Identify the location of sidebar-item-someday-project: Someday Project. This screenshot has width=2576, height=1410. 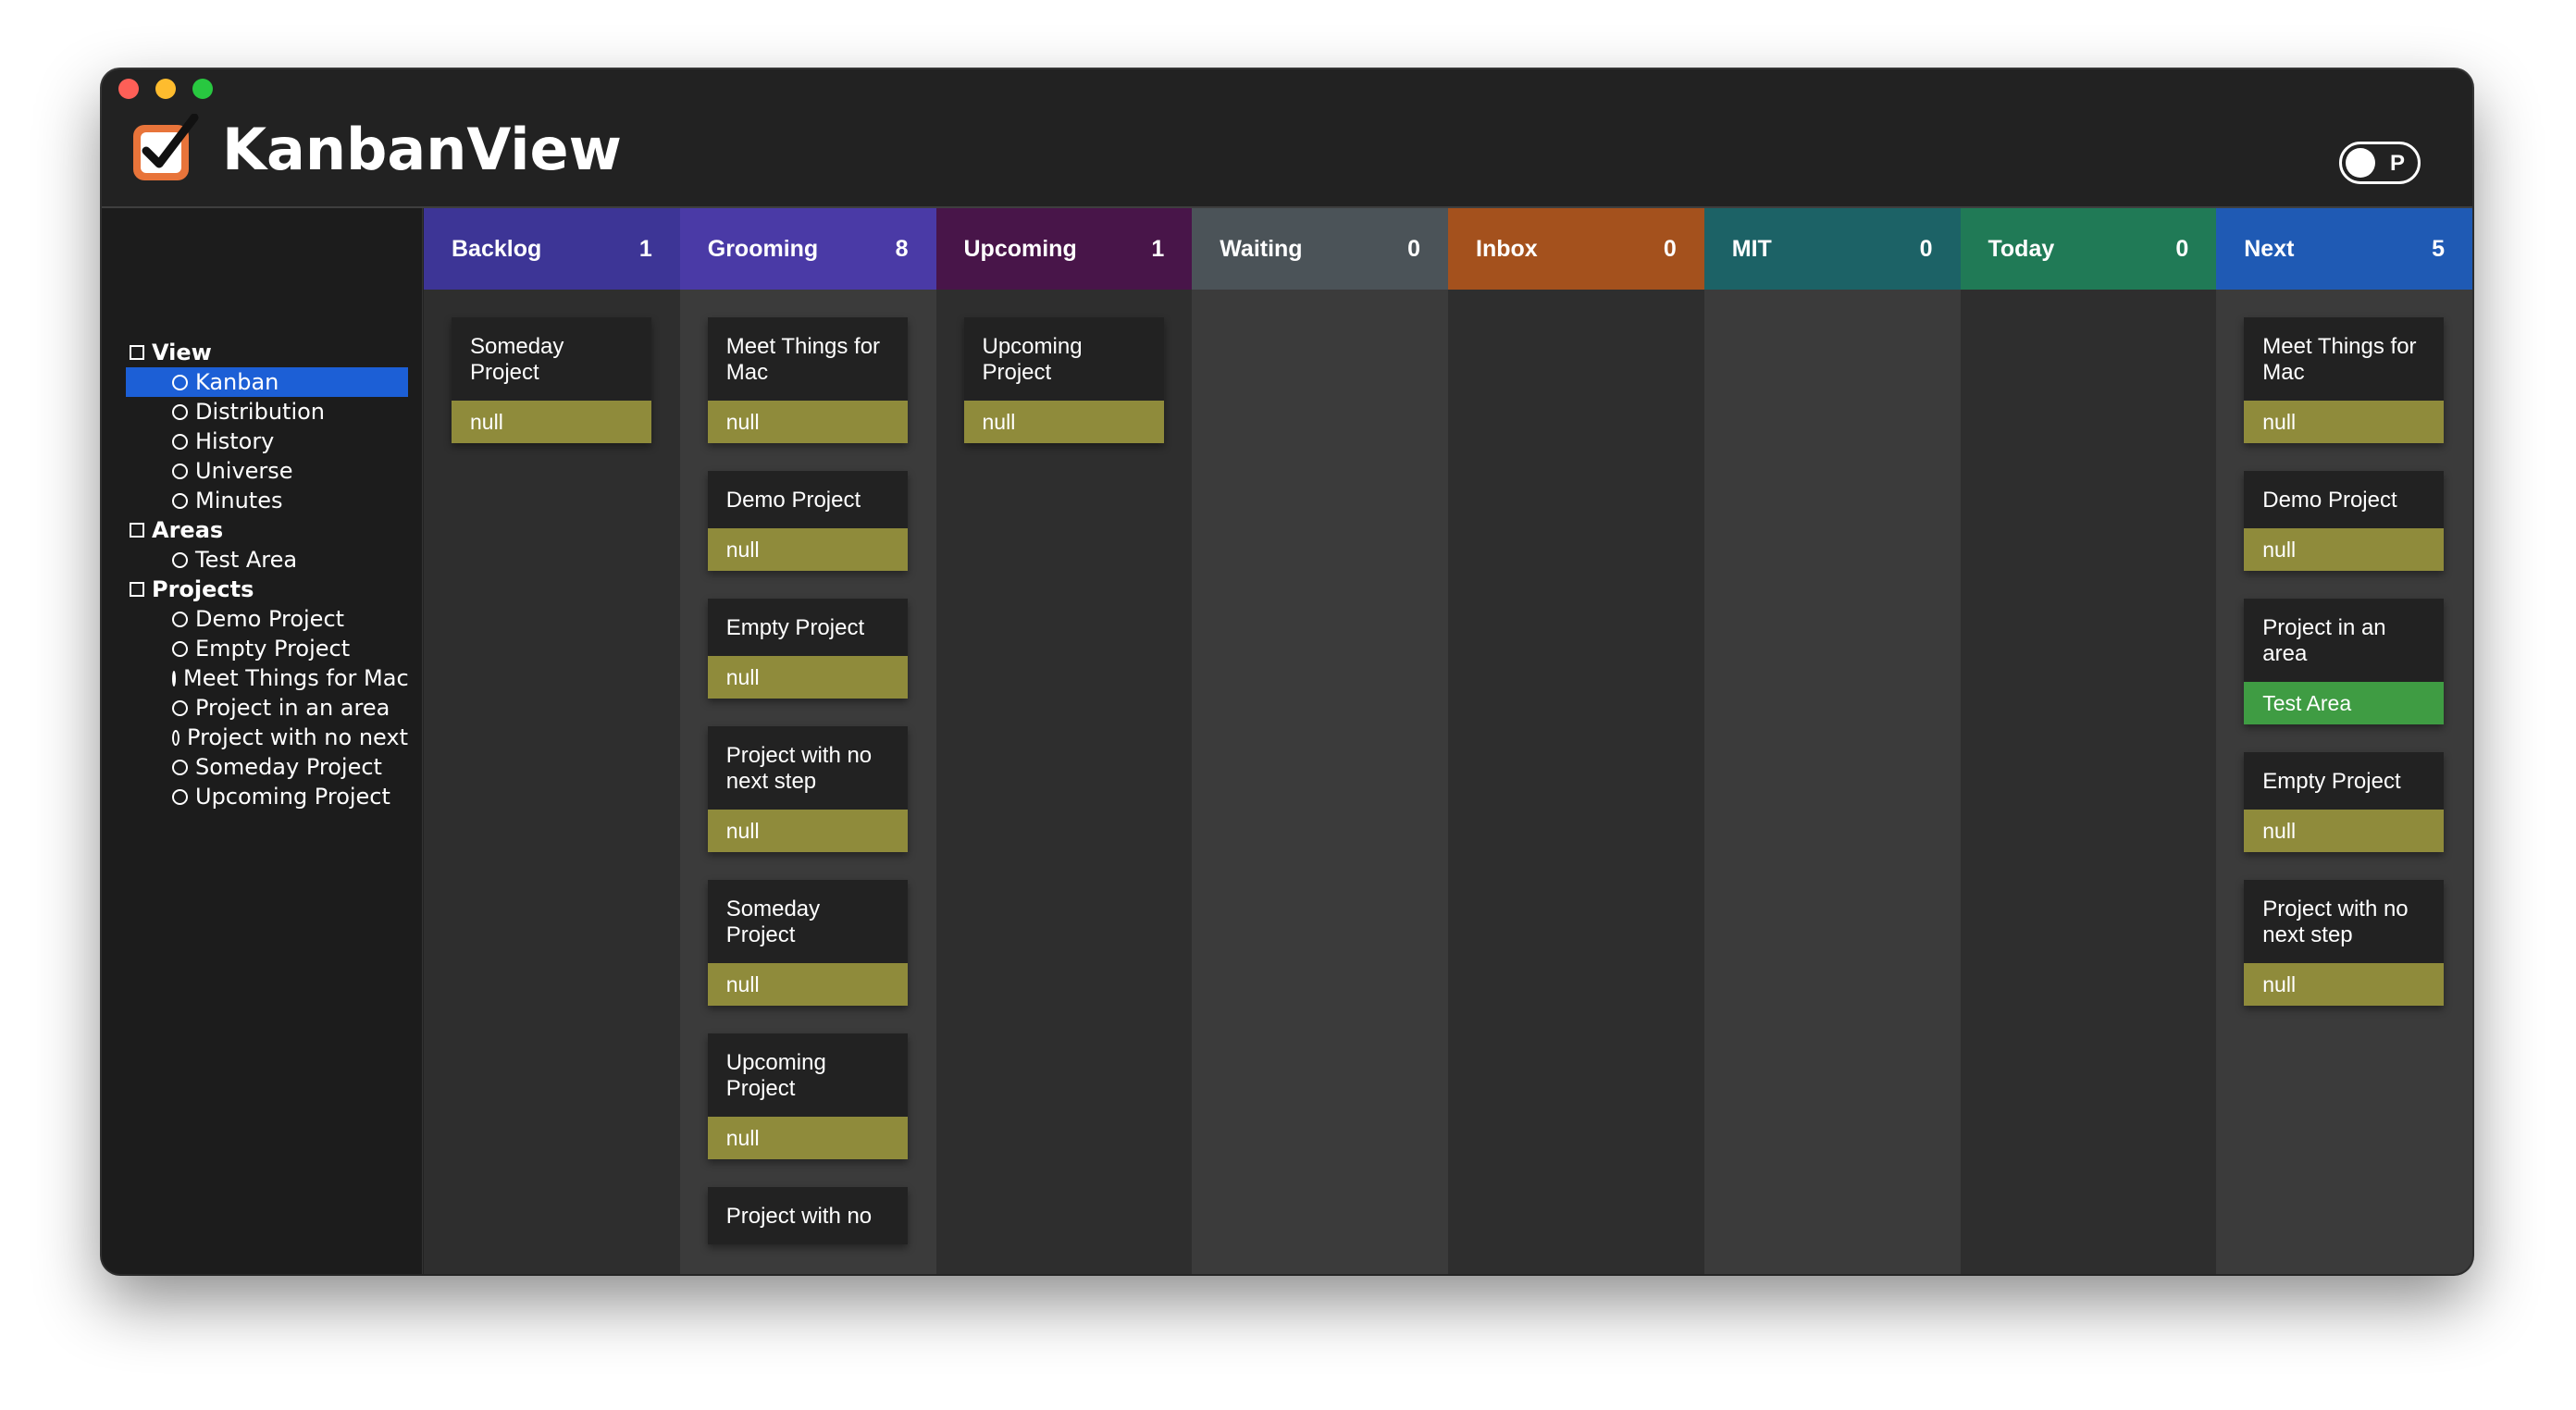
(267, 767).